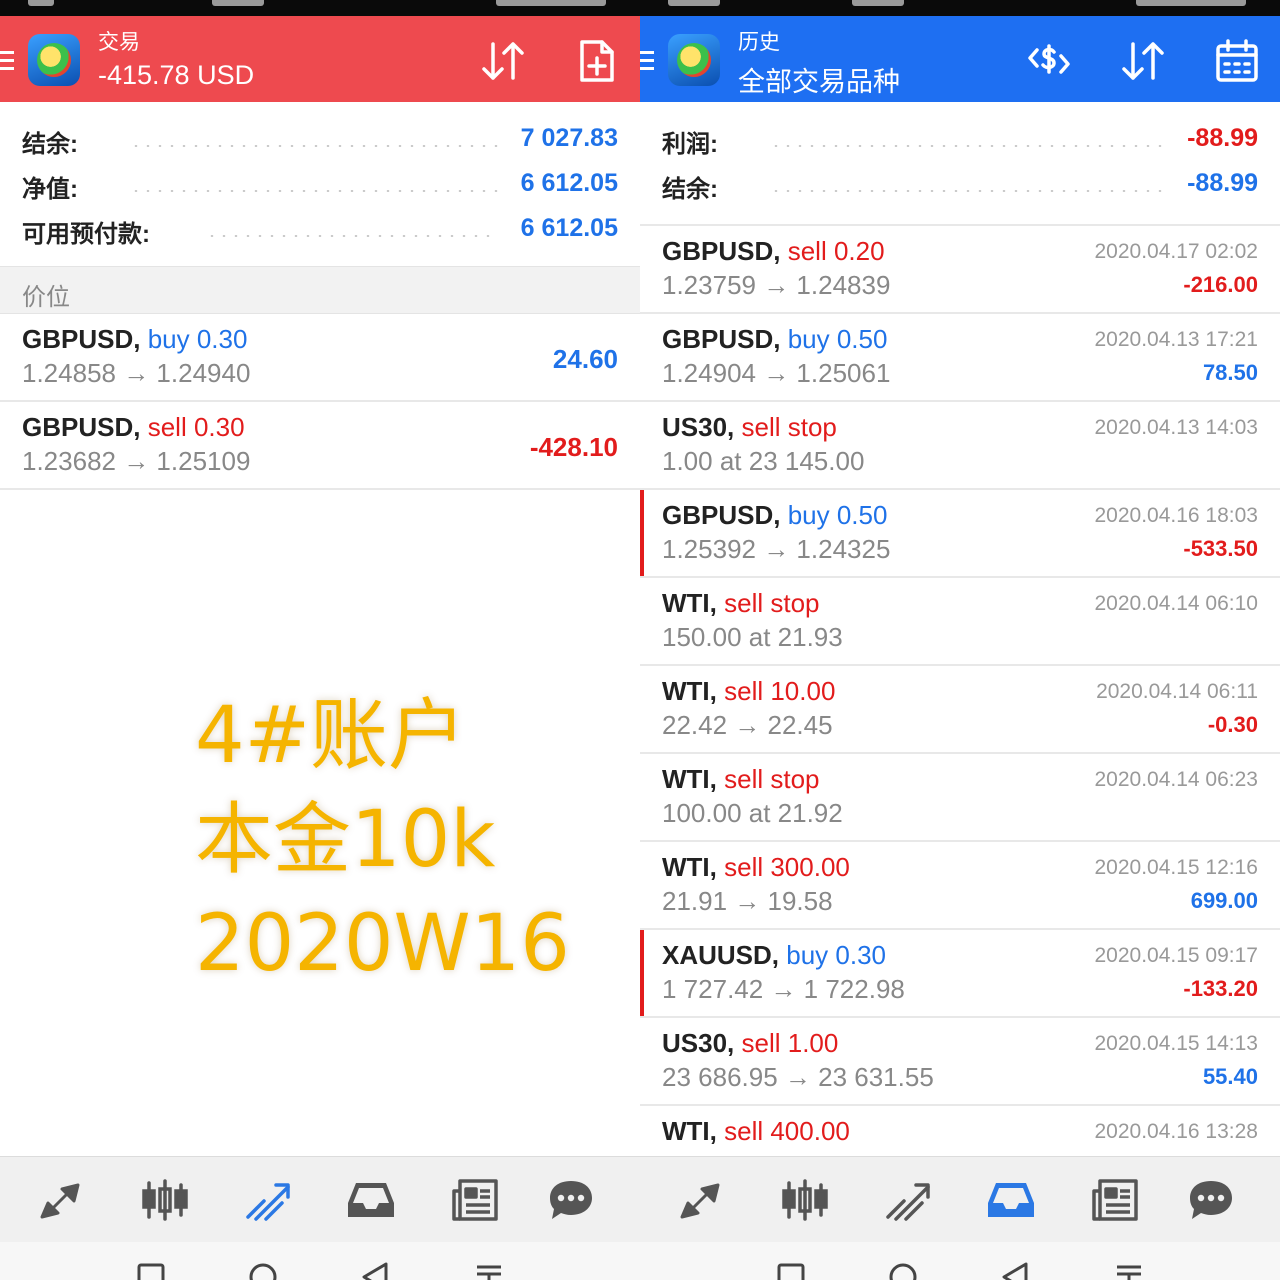 The height and width of the screenshot is (1280, 1280). Describe the element at coordinates (1220, 548) in the screenshot. I see `deal-profit: -533.50` at that location.